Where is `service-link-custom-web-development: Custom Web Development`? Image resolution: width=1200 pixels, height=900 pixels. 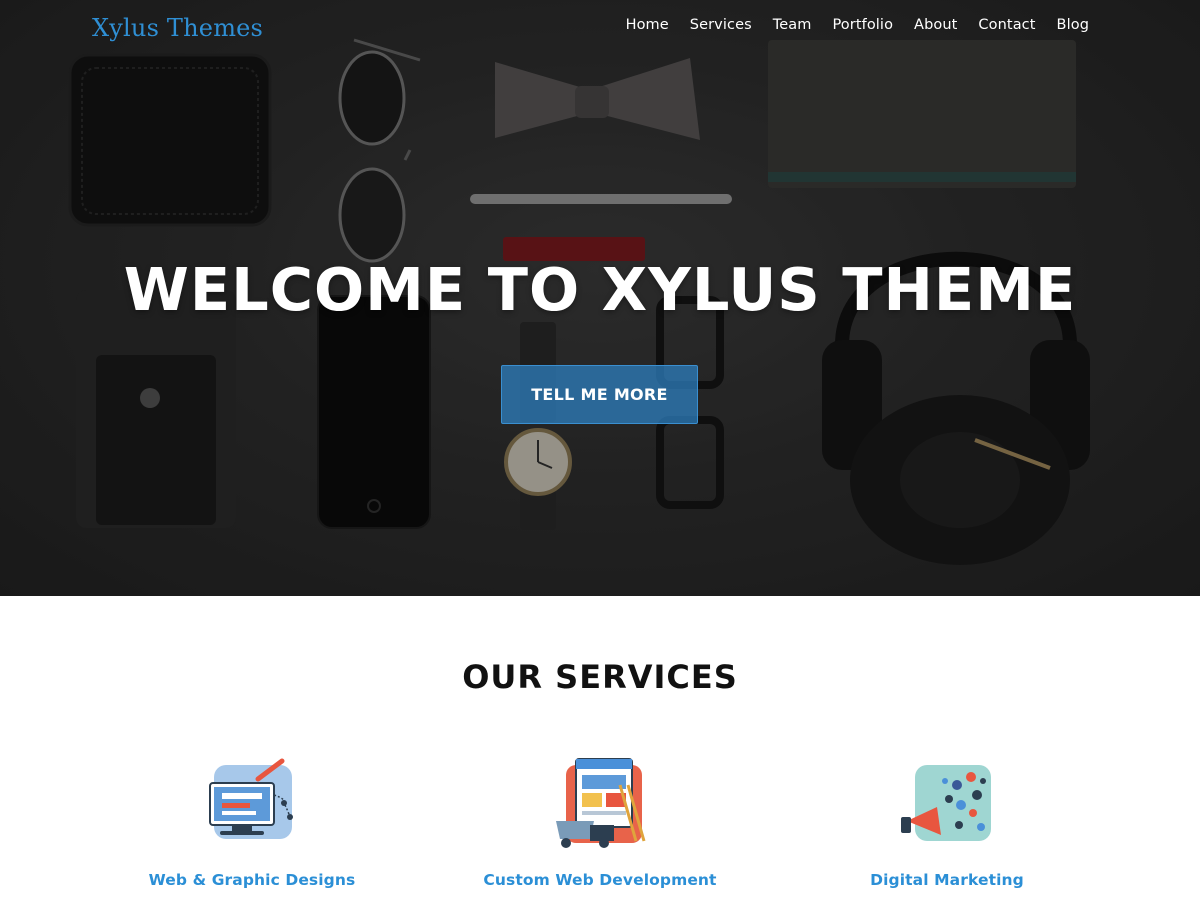
service-link-custom-web-development: Custom Web Development is located at coordinates (600, 880).